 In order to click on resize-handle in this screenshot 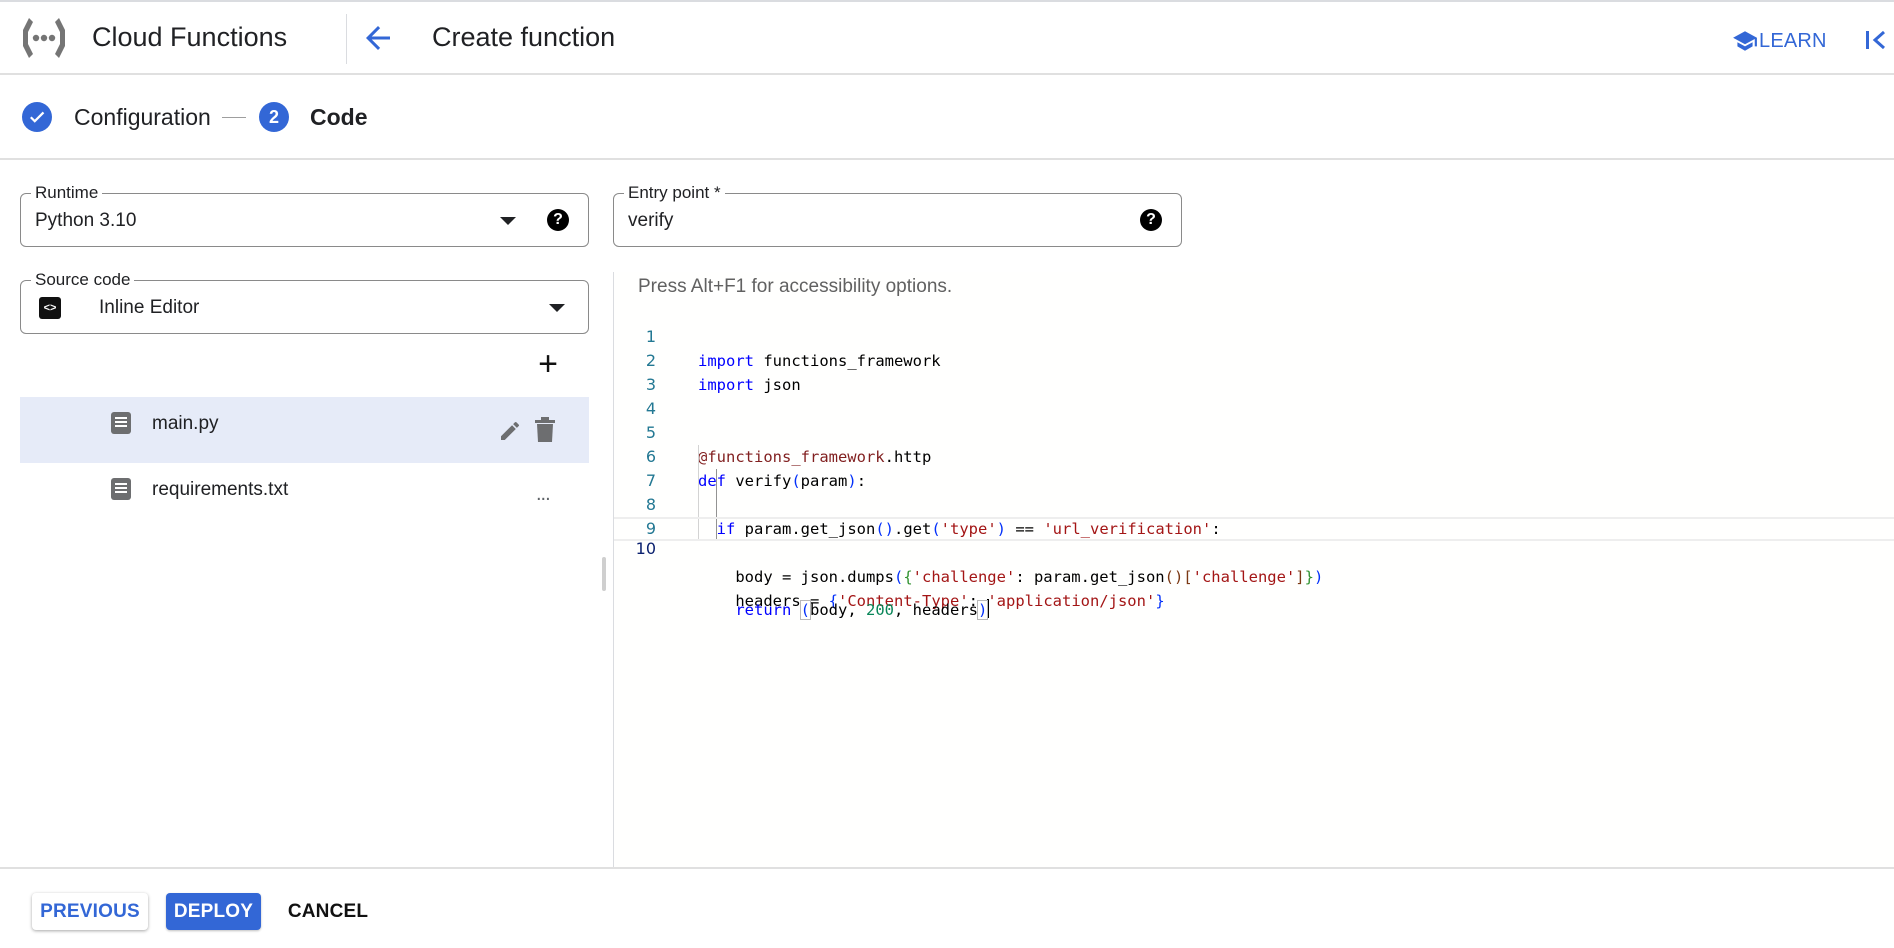, I will do `click(604, 574)`.